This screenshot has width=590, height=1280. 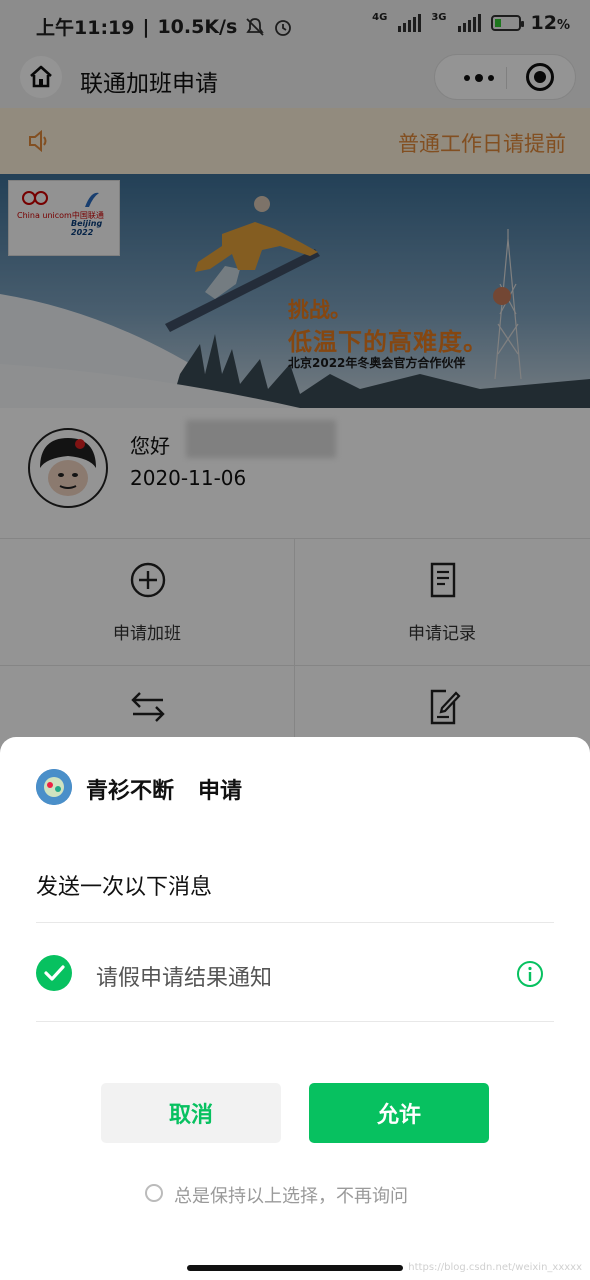 I want to click on always-keep-radio, so click(x=154, y=1193).